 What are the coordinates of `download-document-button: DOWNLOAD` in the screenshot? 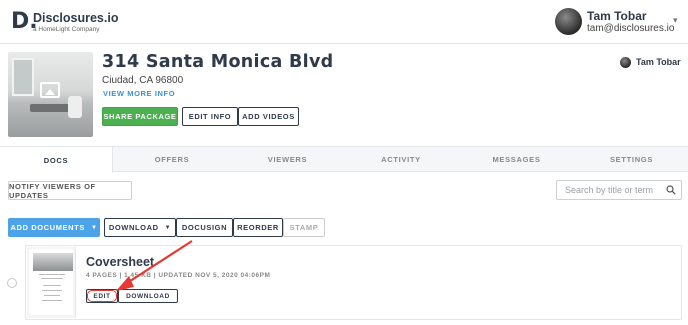 It's located at (148, 296).